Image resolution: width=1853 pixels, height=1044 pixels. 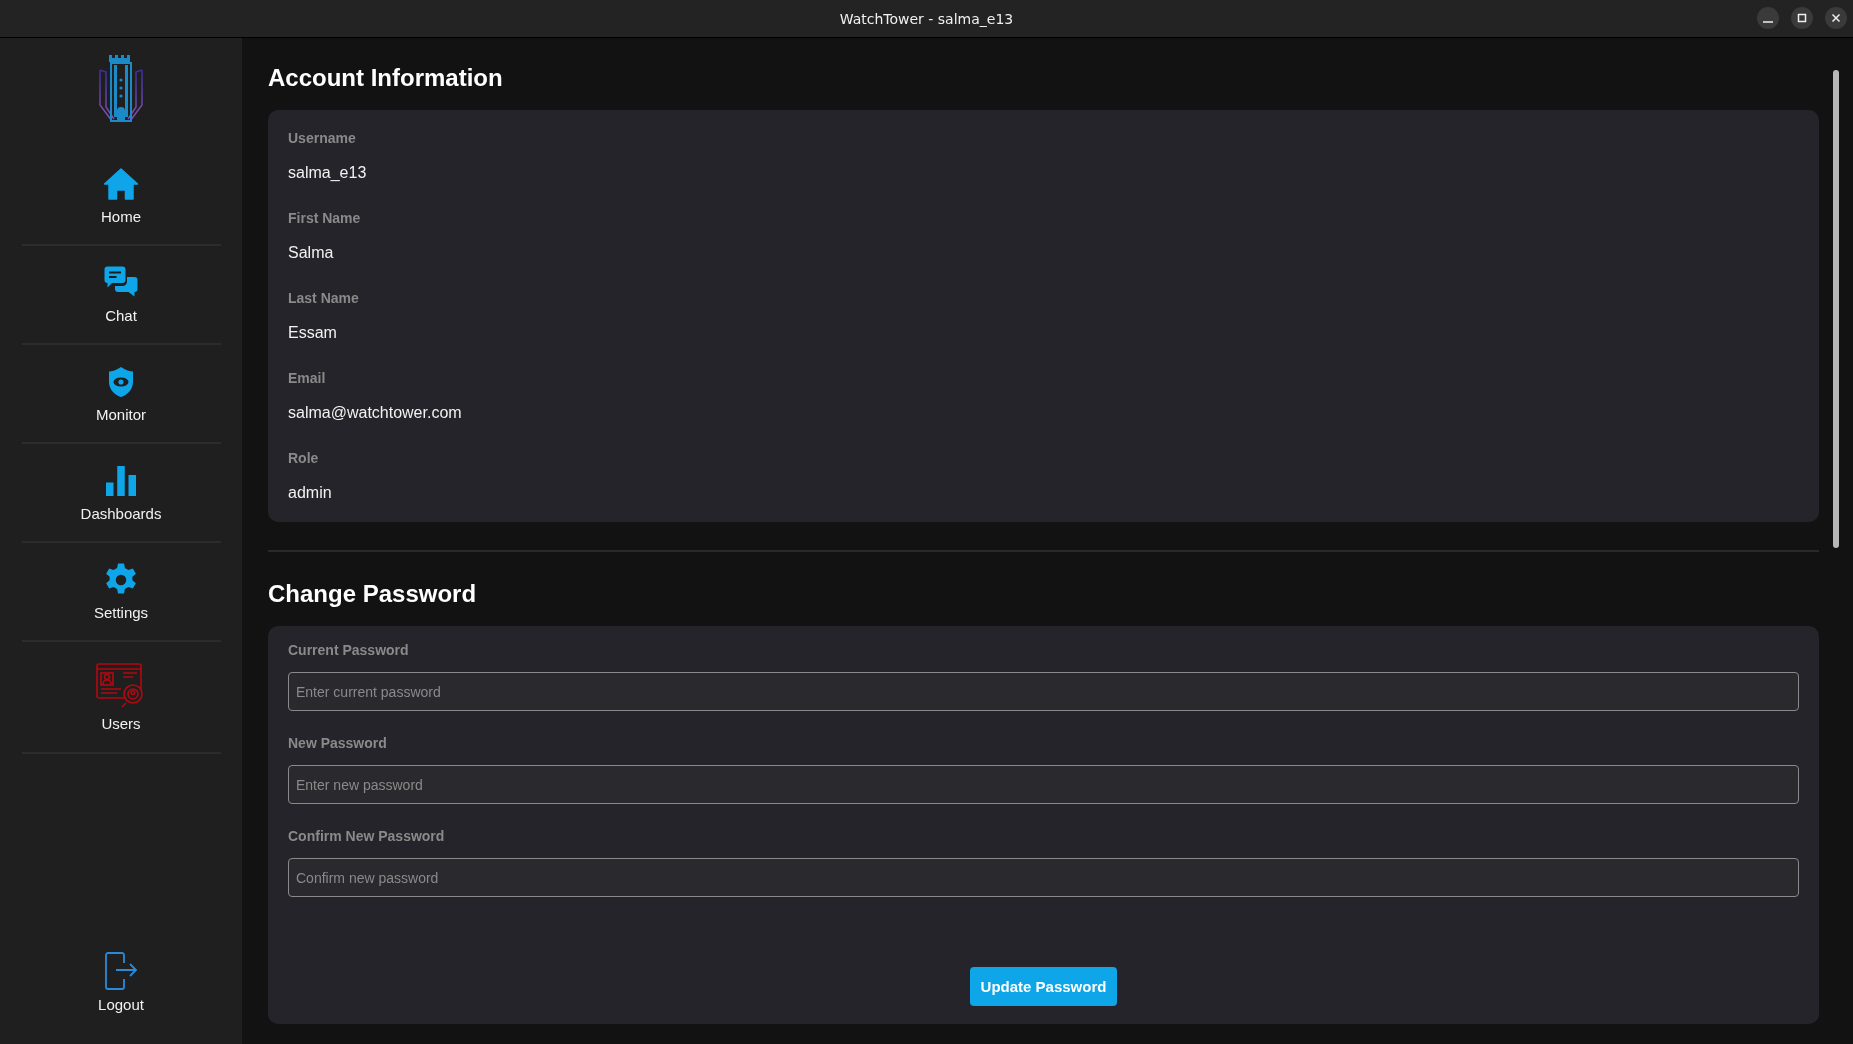 What do you see at coordinates (121, 592) in the screenshot?
I see `nav-item: Settings` at bounding box center [121, 592].